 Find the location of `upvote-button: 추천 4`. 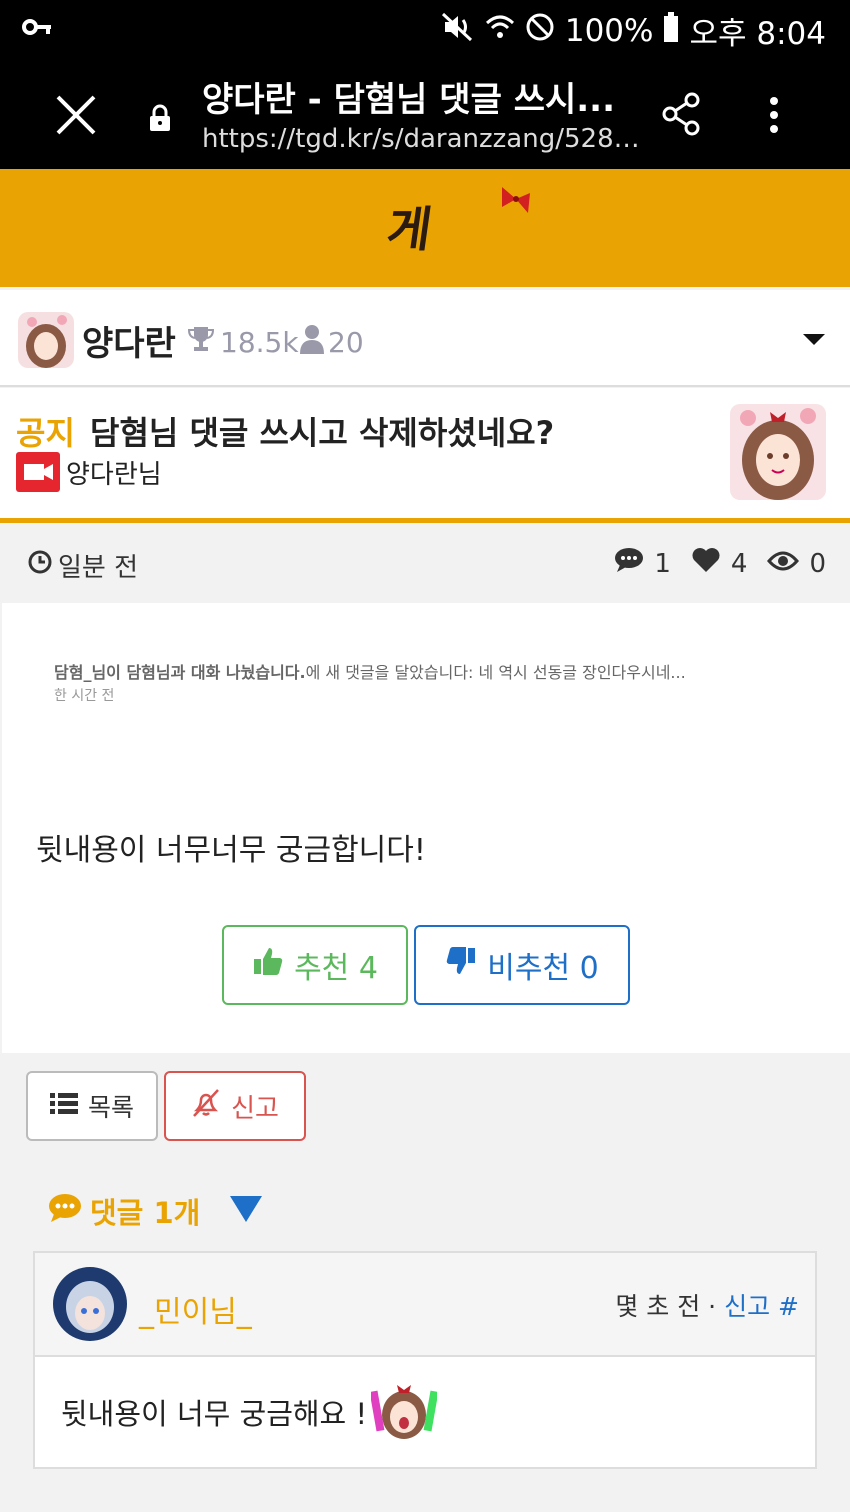

upvote-button: 추천 4 is located at coordinates (315, 965).